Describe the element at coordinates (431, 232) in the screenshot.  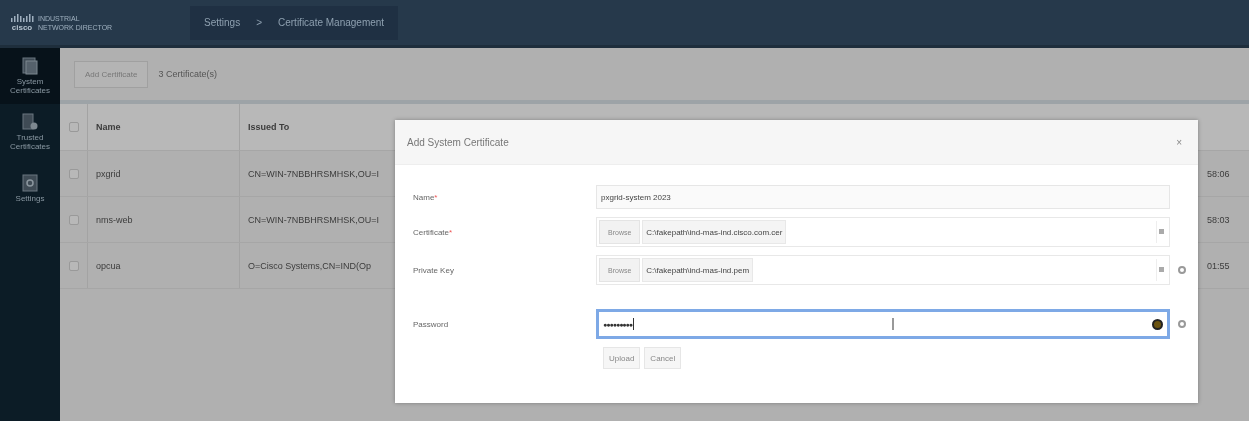
I see `field-label: Certificate` at that location.